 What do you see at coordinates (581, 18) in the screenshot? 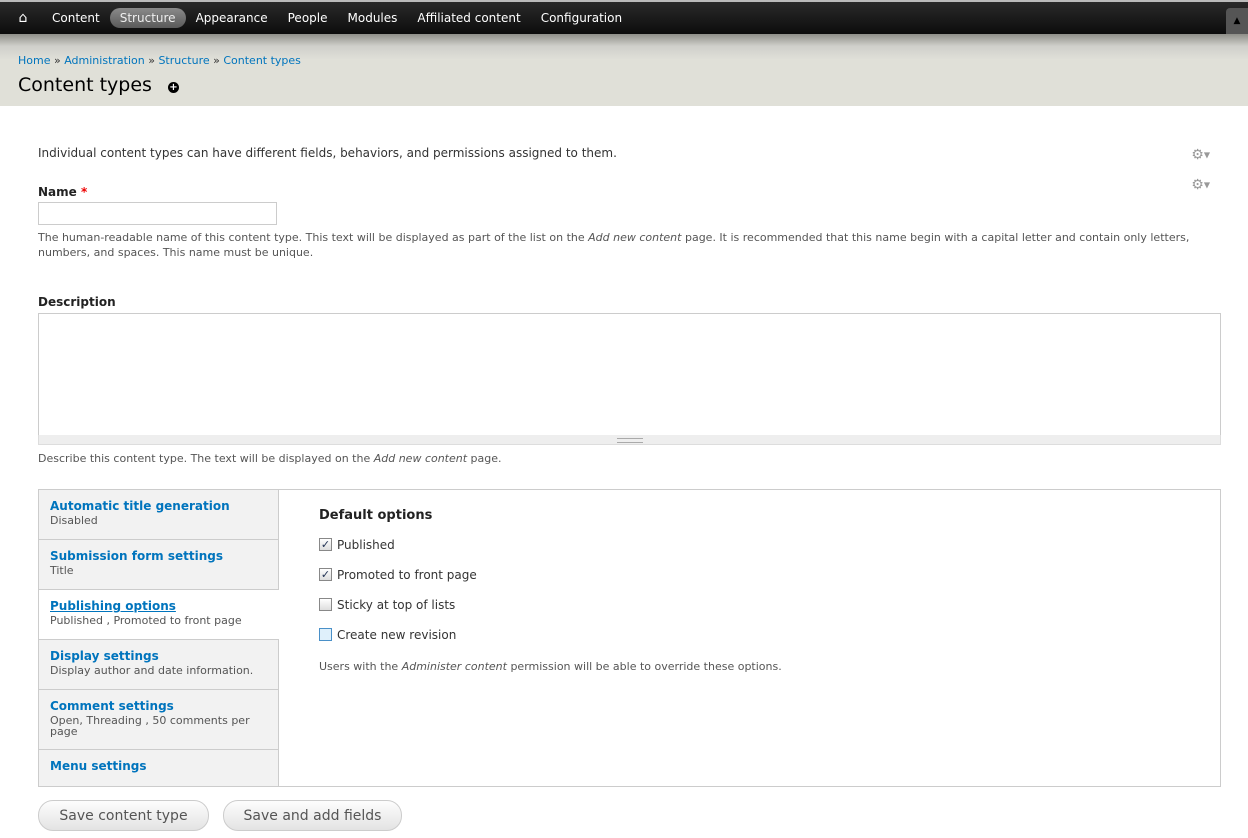
I see `toolbar-configuration: Configuration` at bounding box center [581, 18].